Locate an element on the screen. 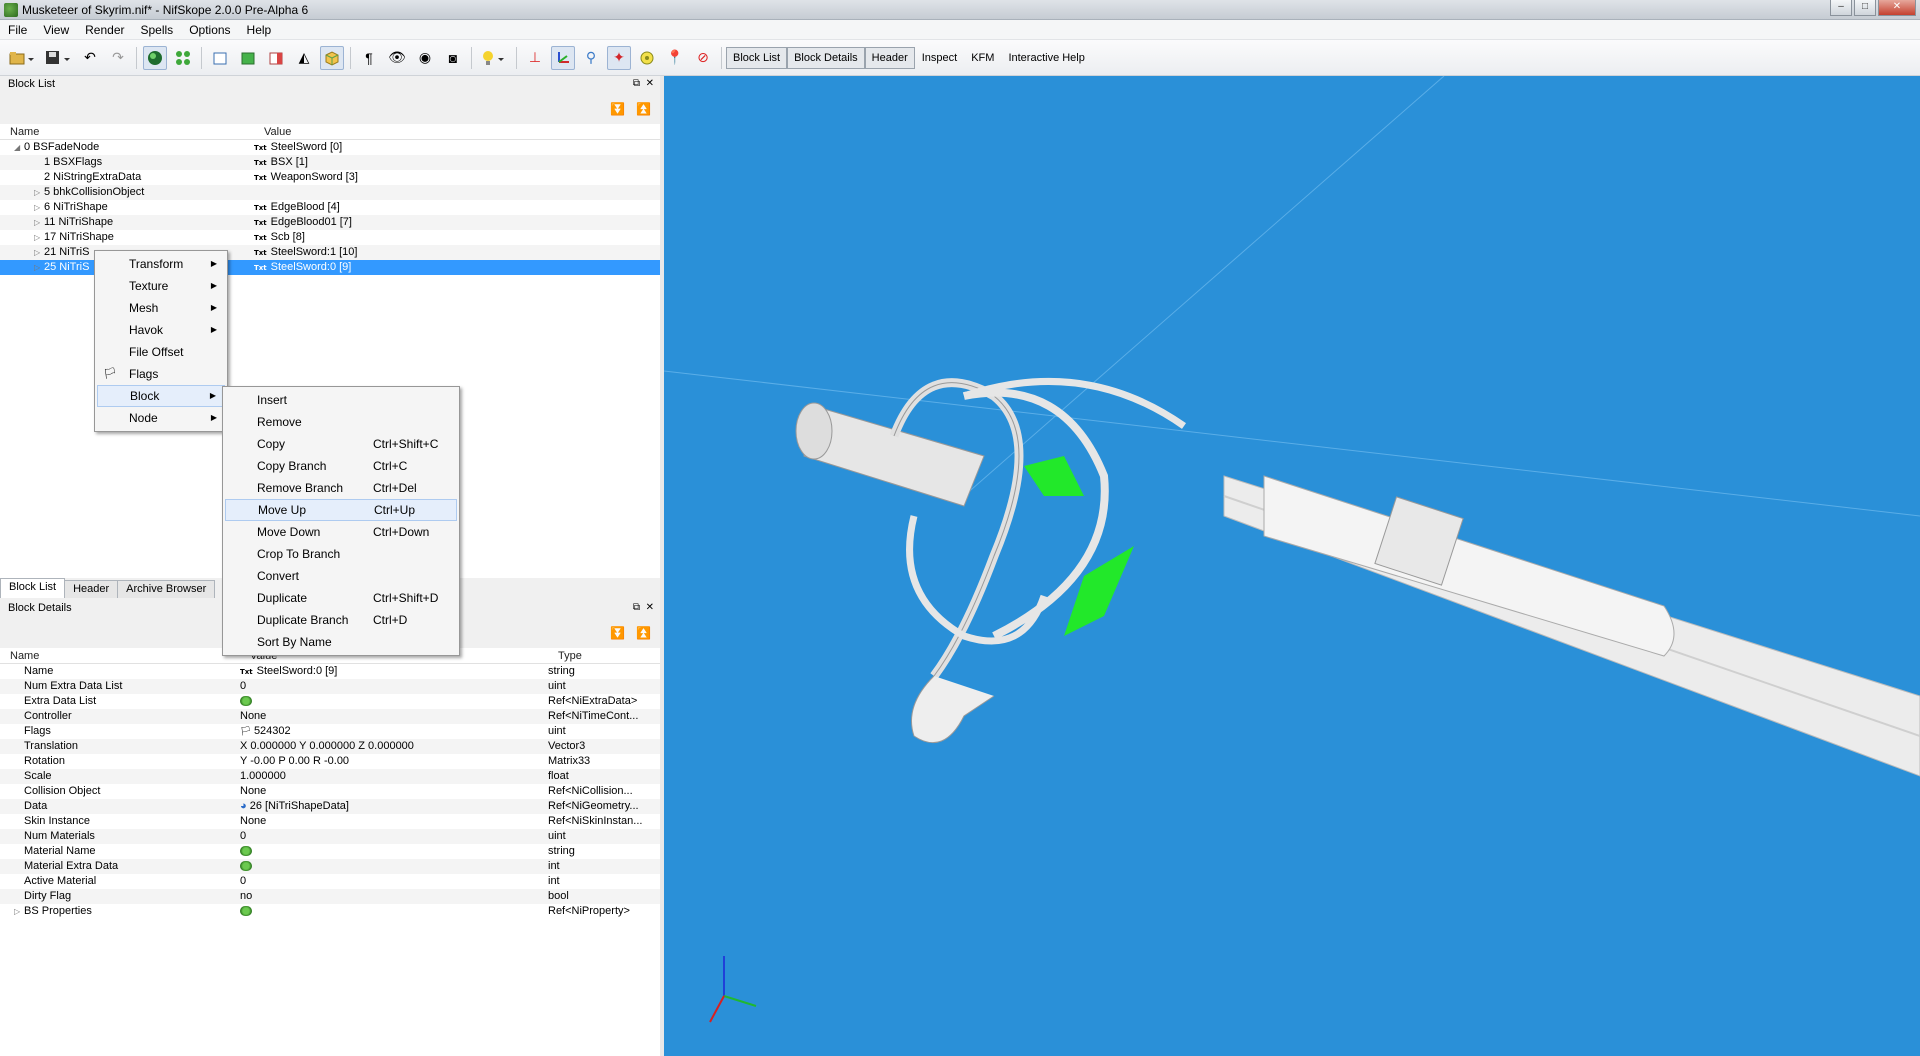 This screenshot has height=1056, width=1920. menu-item-move-down: Move Down Ctrl+Down is located at coordinates (341, 532).